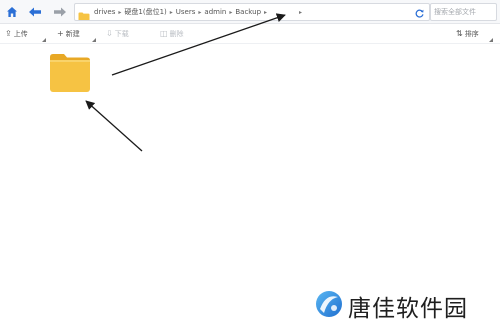 This screenshot has width=500, height=333. Describe the element at coordinates (408, 309) in the screenshot. I see `watermark-text: 唐佳软件园` at that location.